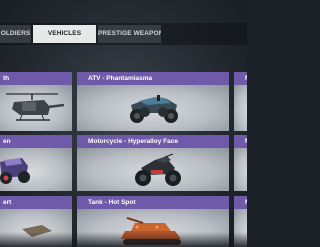 This screenshot has height=247, width=320. I want to click on item-card-atv: ATV - Phantamiasma, so click(153, 101).